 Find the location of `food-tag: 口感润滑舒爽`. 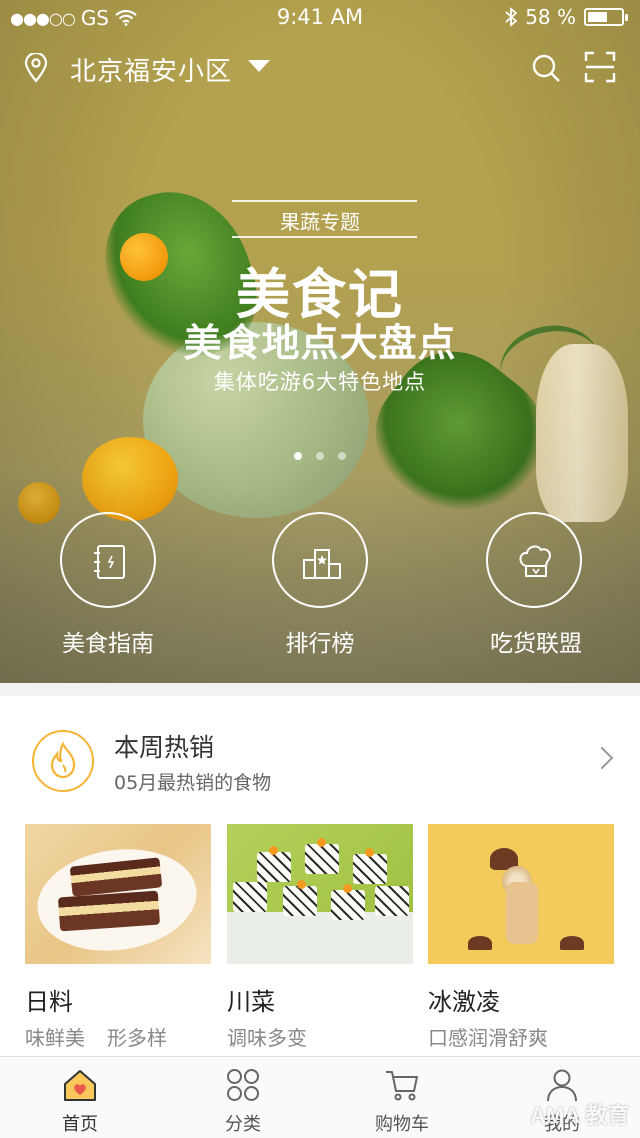

food-tag: 口感润滑舒爽 is located at coordinates (488, 1038).